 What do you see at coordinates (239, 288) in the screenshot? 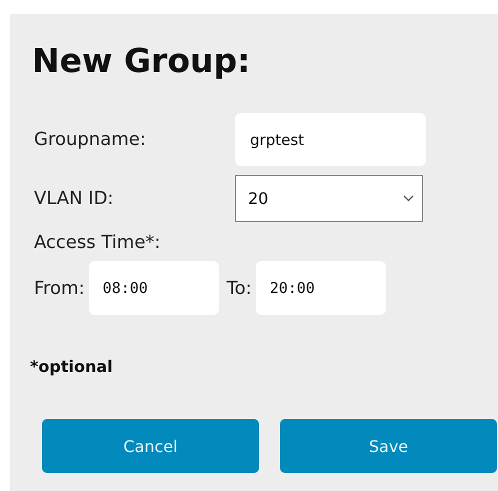
I see `field-label: To:` at bounding box center [239, 288].